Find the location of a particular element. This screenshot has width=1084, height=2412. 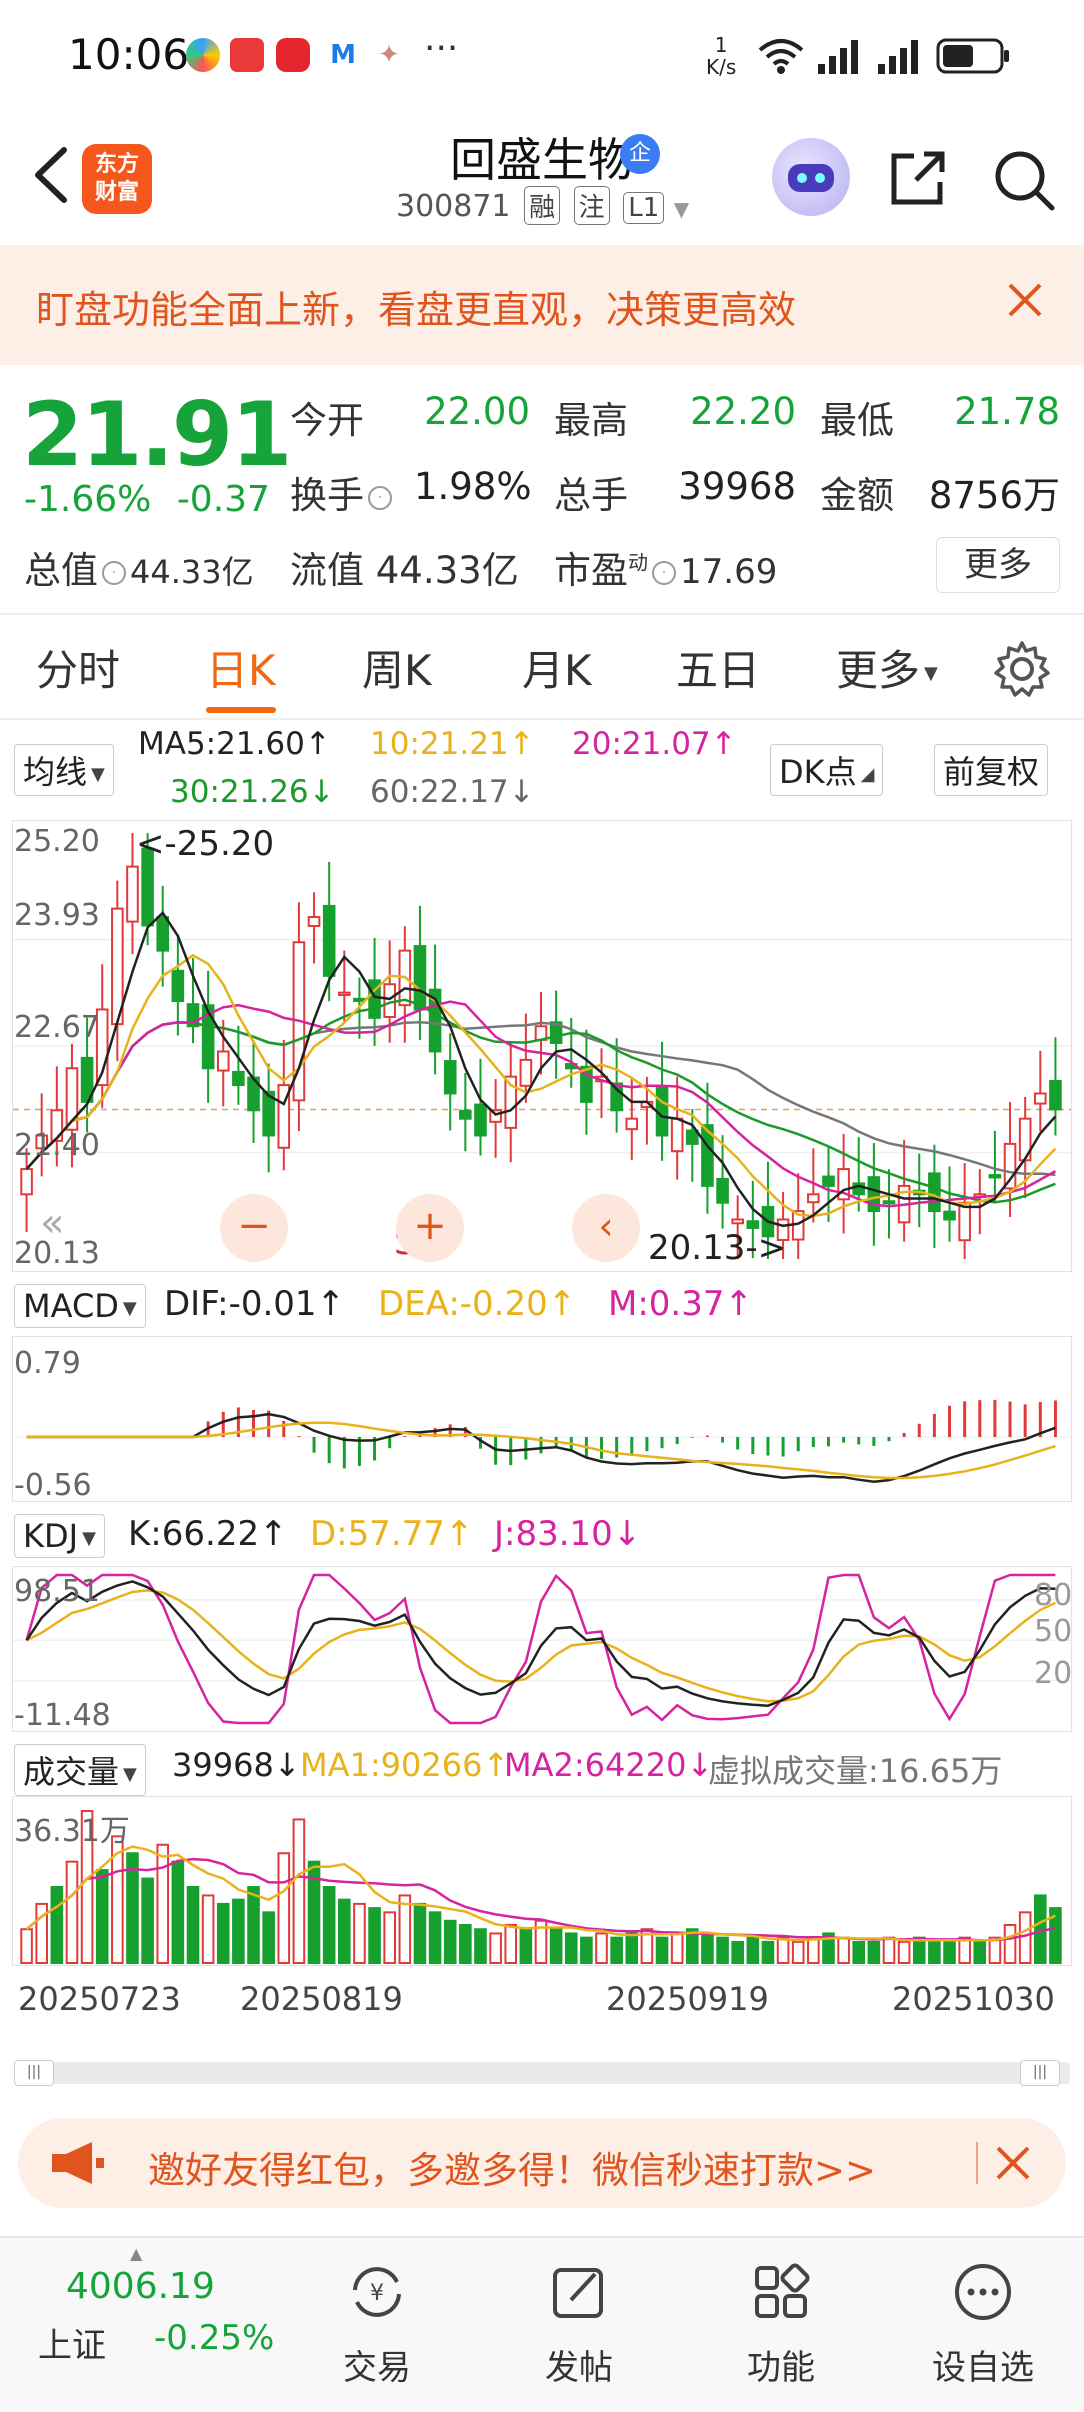

kdj-k: K:66.22↑ is located at coordinates (208, 1534).